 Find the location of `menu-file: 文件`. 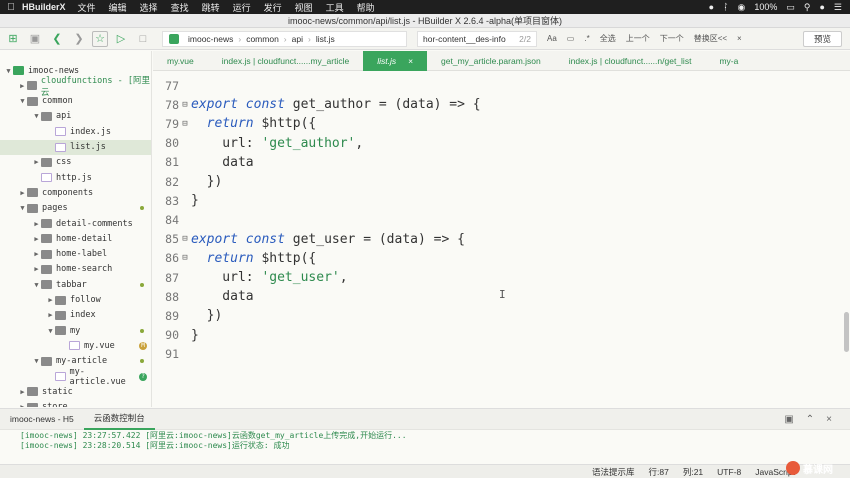

menu-file: 文件 is located at coordinates (87, 7).